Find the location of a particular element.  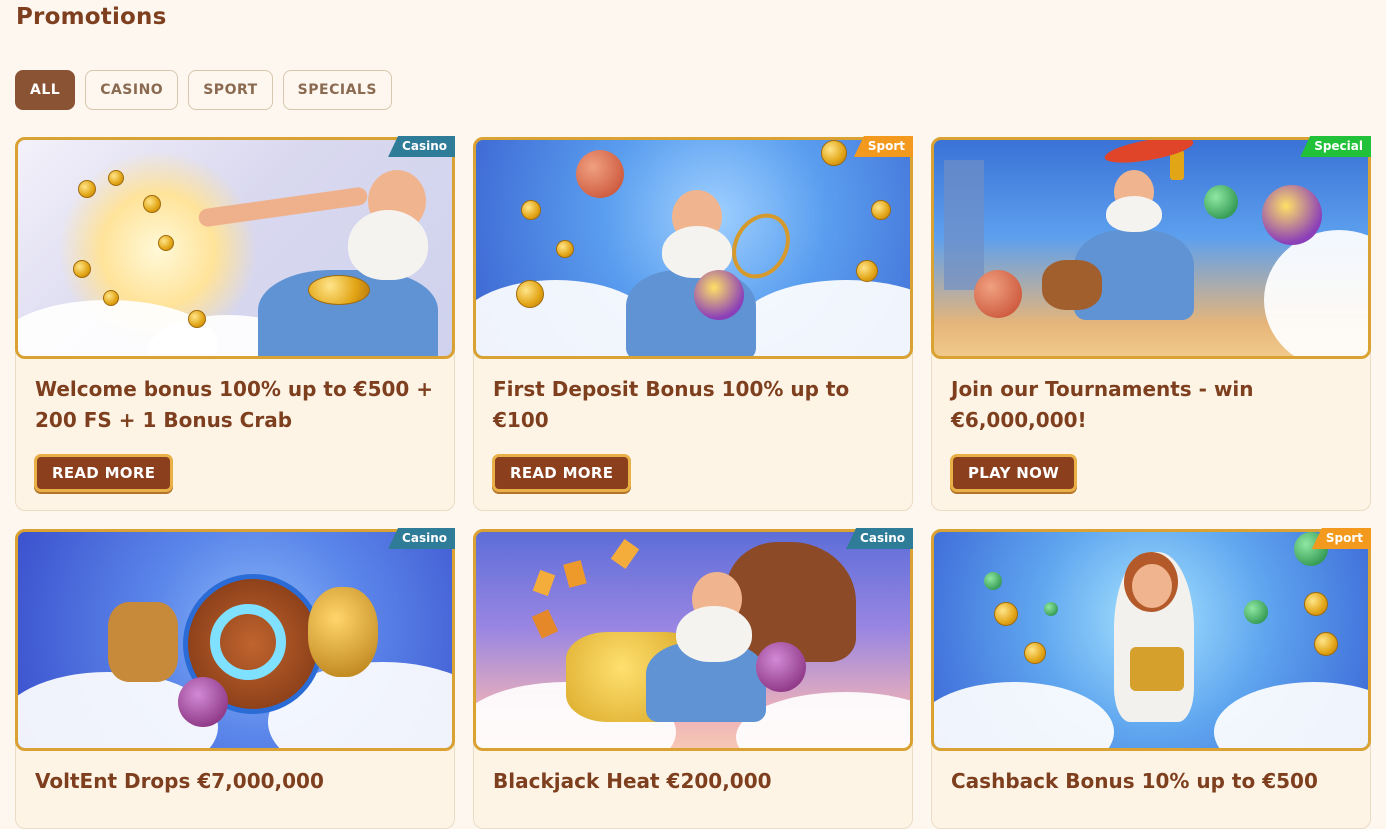

promo-card-voltent-drops: Casino VoltEnt Drops €7,000,000 is located at coordinates (235, 678).